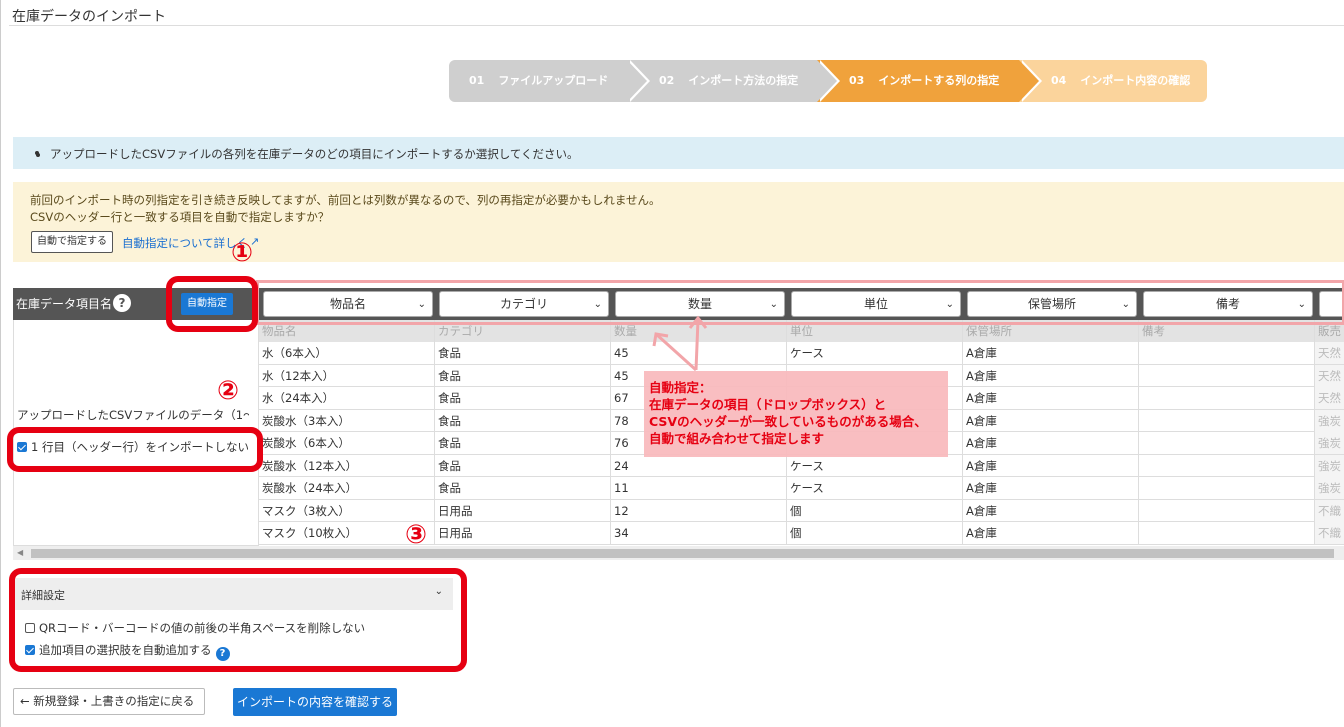 The height and width of the screenshot is (727, 1344). I want to click on table-cell: 12, so click(699, 510).